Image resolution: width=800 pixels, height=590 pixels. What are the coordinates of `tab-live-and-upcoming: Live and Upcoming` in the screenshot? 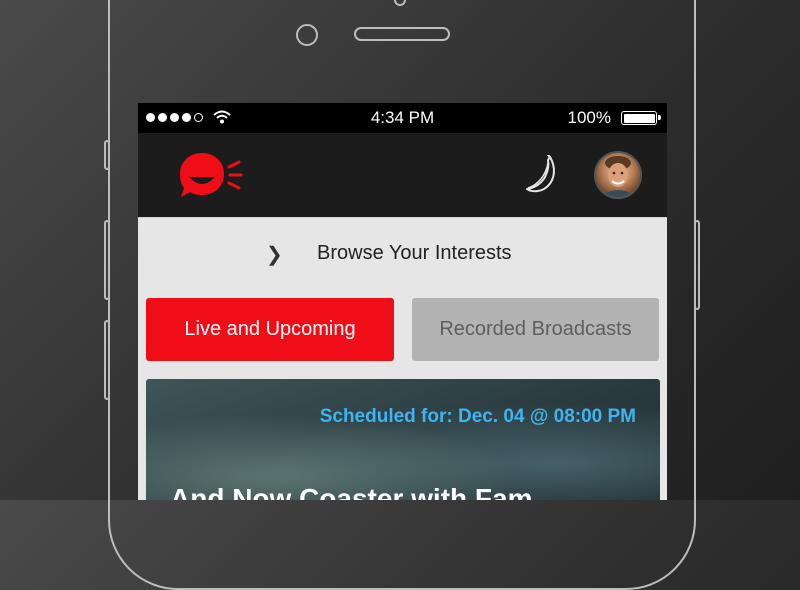 It's located at (270, 329).